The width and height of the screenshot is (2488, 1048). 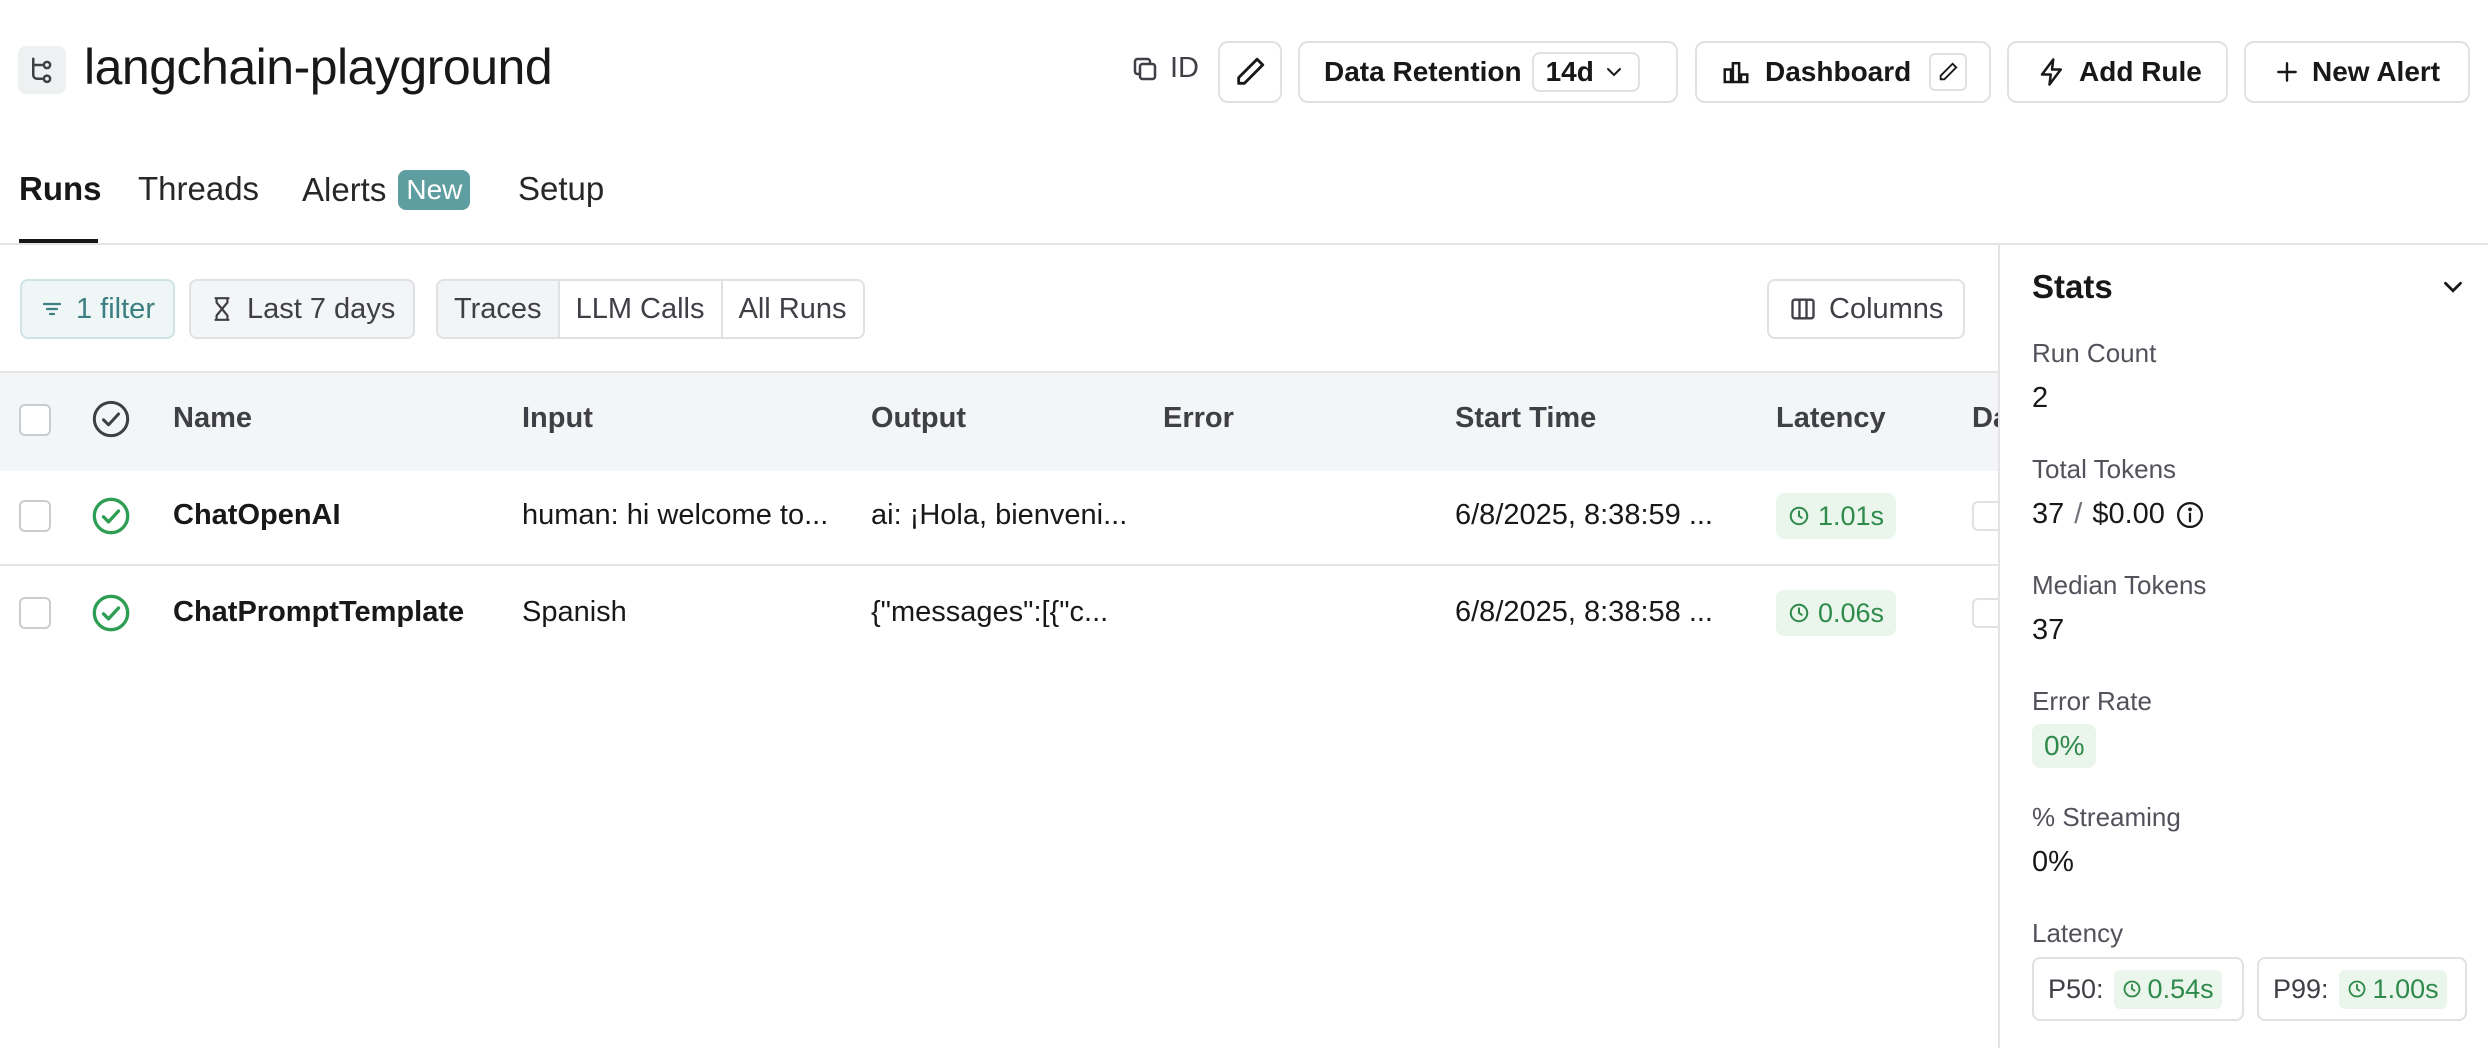 I want to click on collapse-stats-button, so click(x=2453, y=287).